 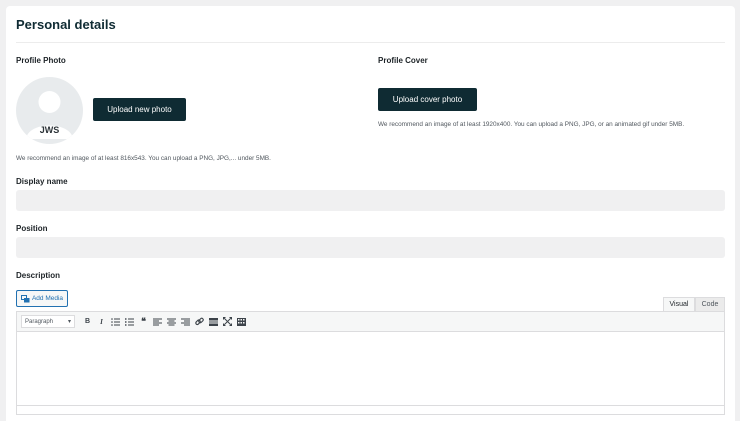 I want to click on fullscreen-icon, so click(x=227, y=321).